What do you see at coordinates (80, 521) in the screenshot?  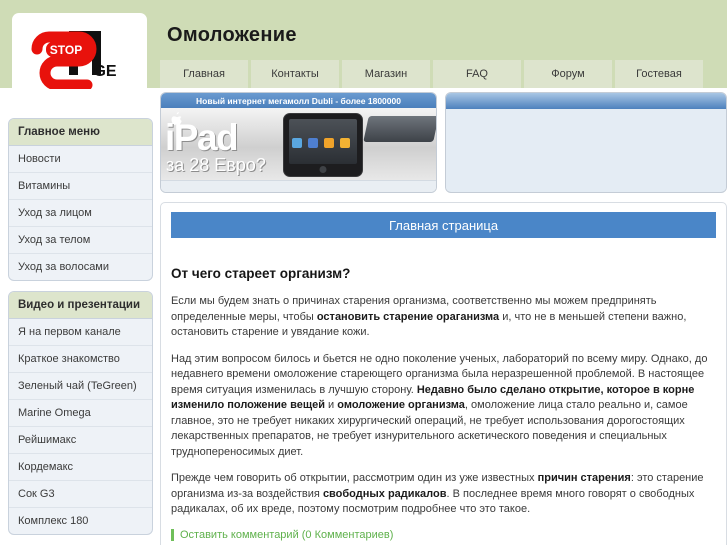 I see `sidebar-item-kompleks-180: Комплекс 180` at bounding box center [80, 521].